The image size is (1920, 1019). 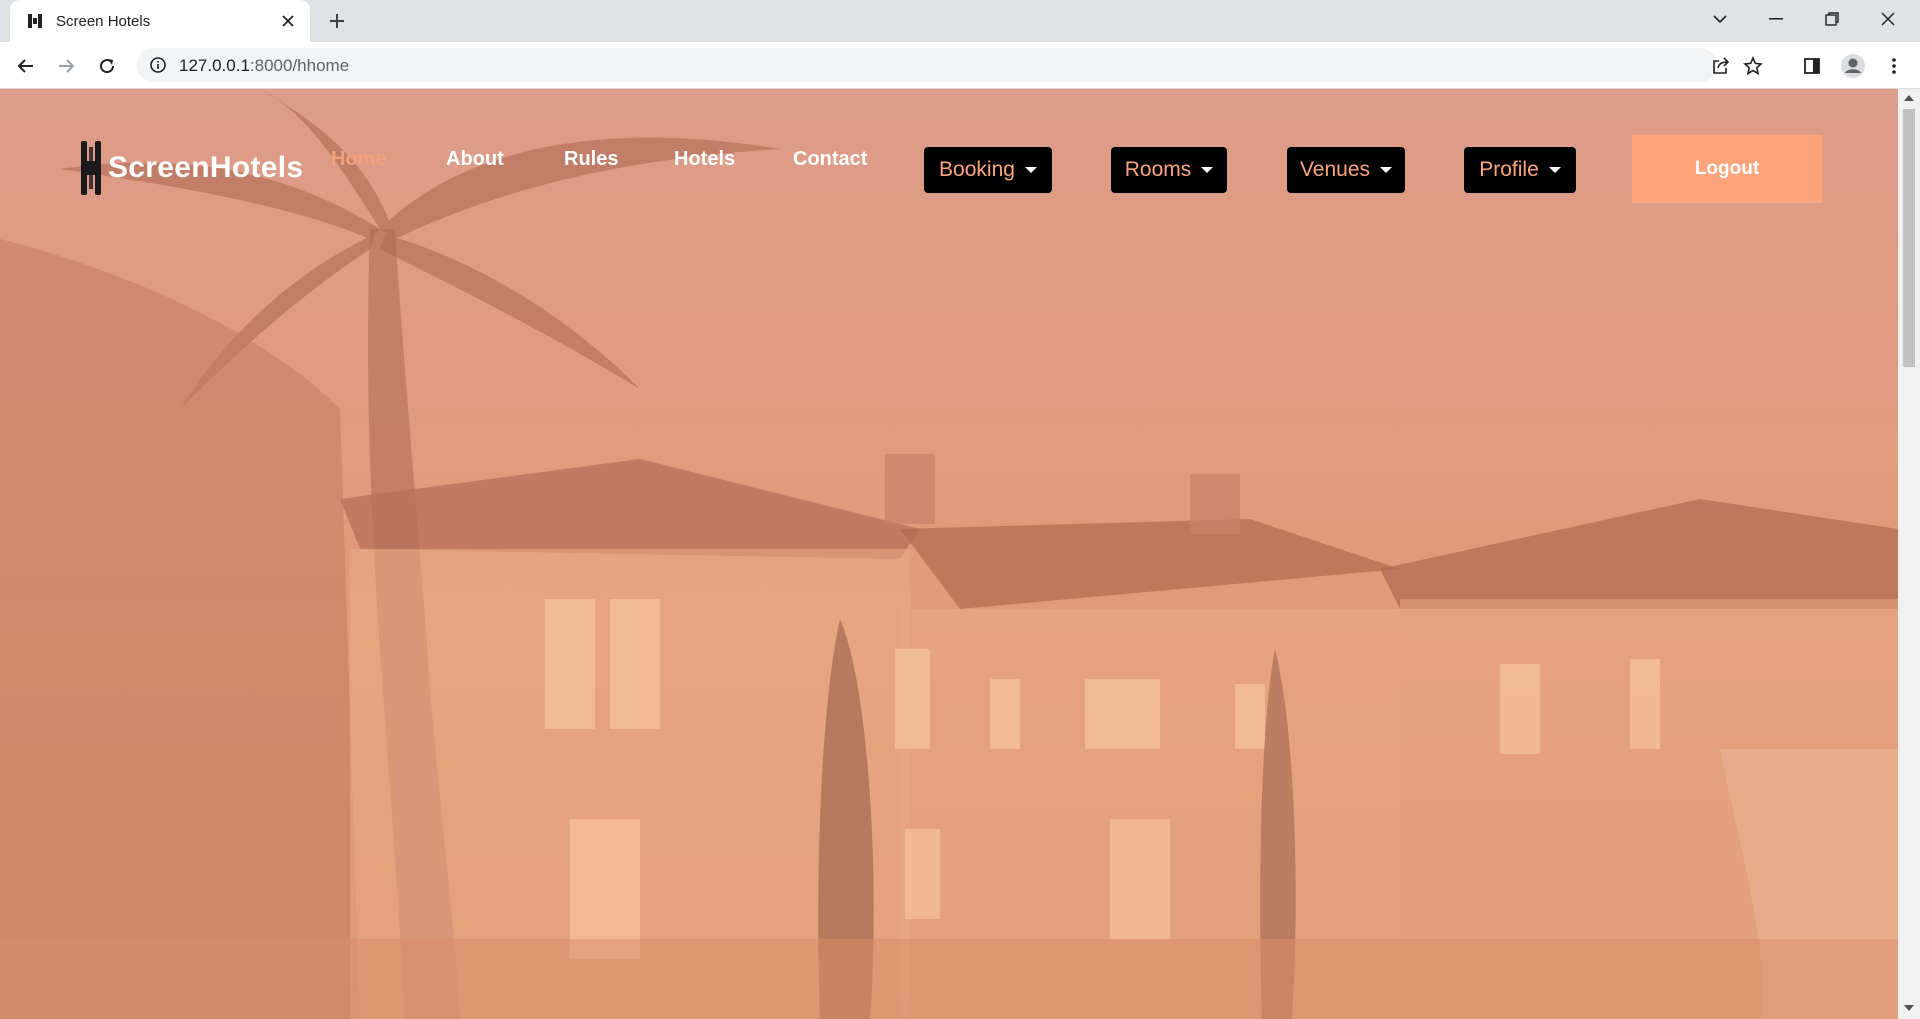 What do you see at coordinates (288, 21) in the screenshot?
I see `close-icon` at bounding box center [288, 21].